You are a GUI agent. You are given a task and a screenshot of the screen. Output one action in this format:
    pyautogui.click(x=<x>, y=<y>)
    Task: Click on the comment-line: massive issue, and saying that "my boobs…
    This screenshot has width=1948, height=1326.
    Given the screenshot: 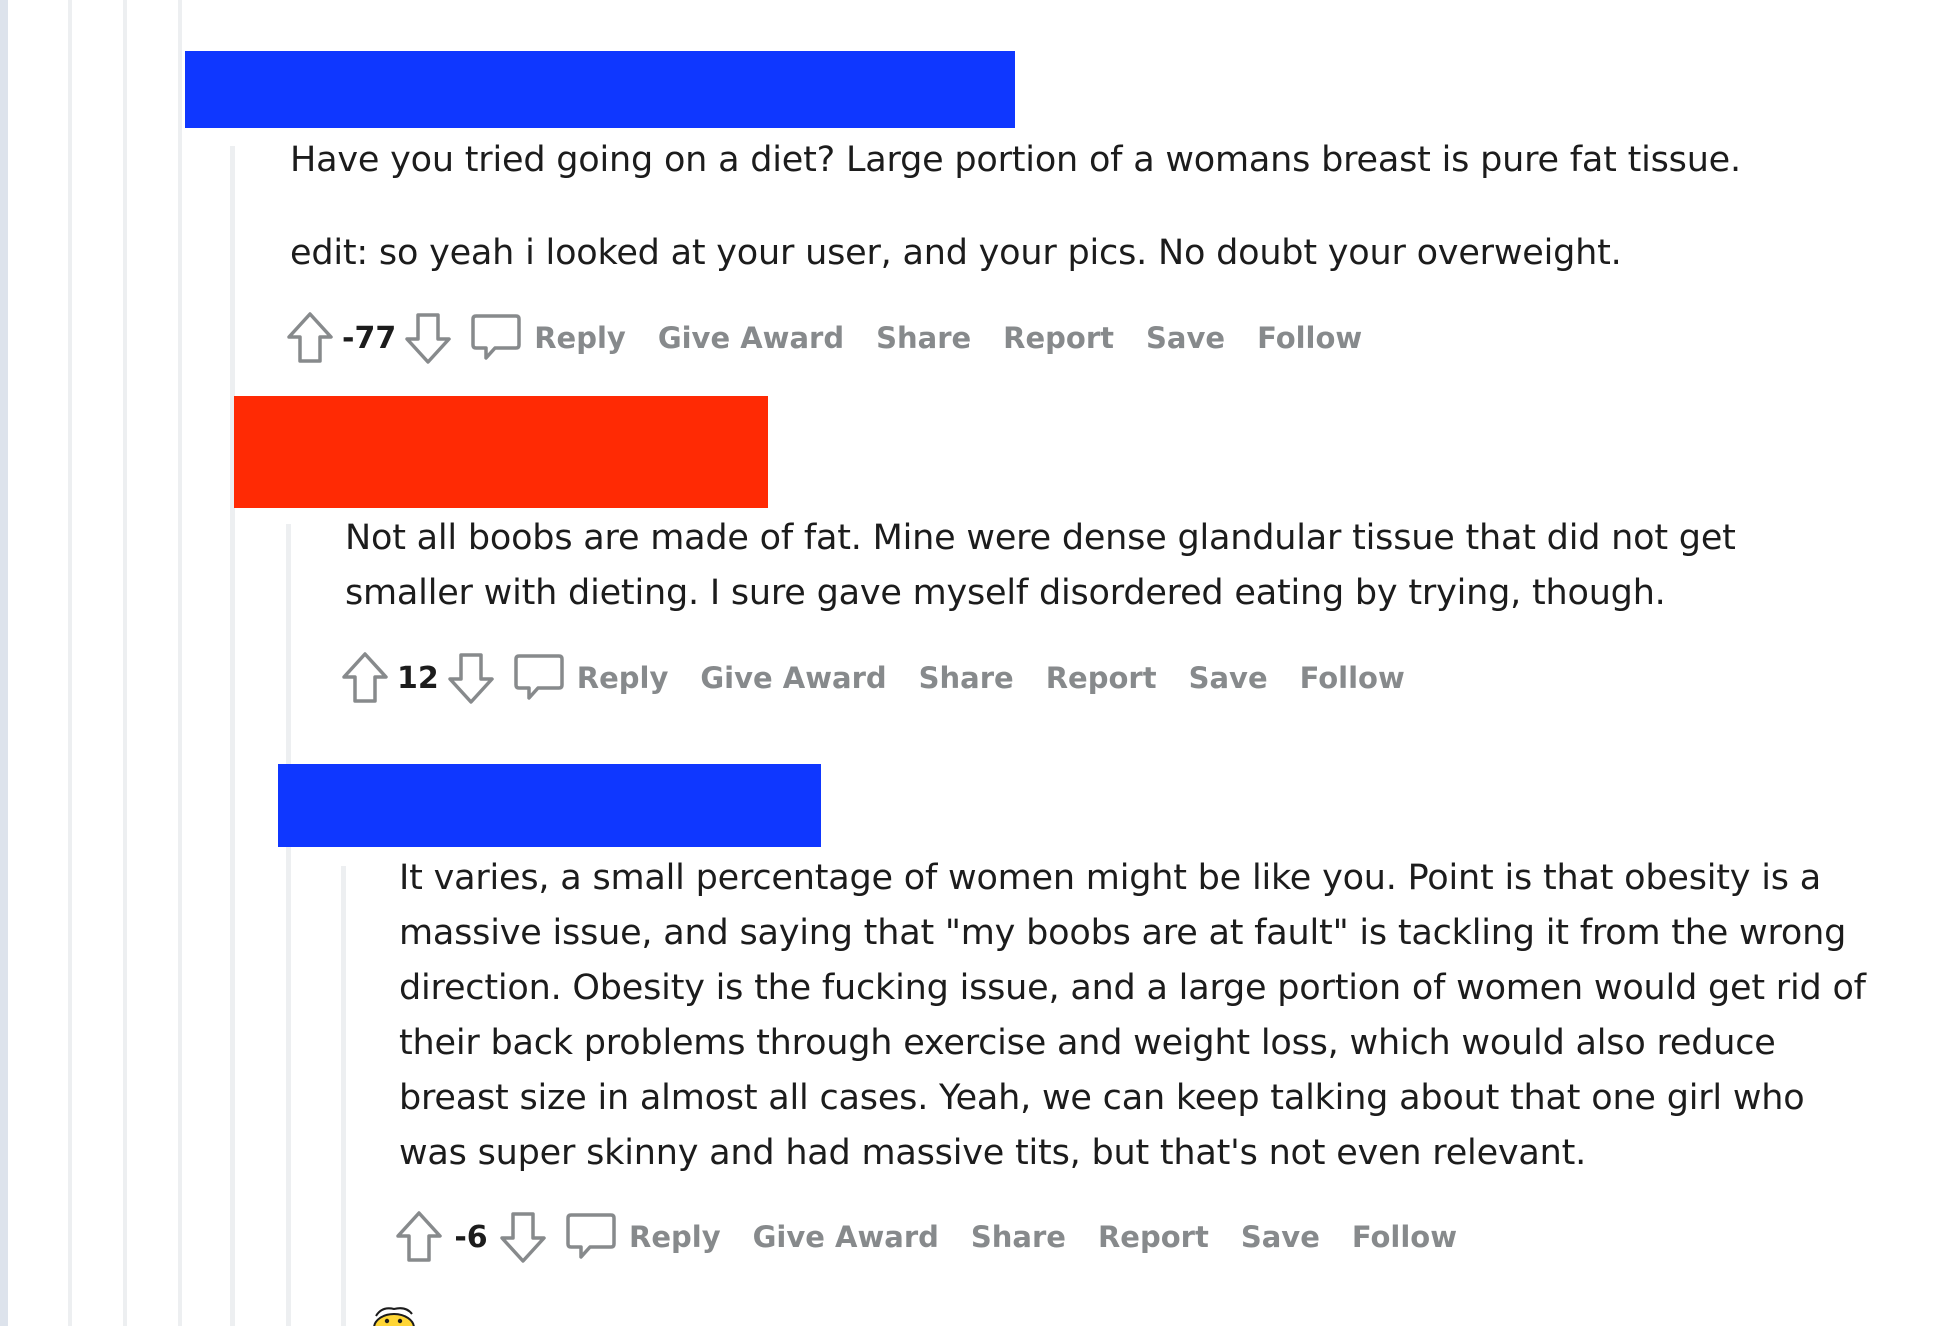 What is the action you would take?
    pyautogui.click(x=1123, y=933)
    